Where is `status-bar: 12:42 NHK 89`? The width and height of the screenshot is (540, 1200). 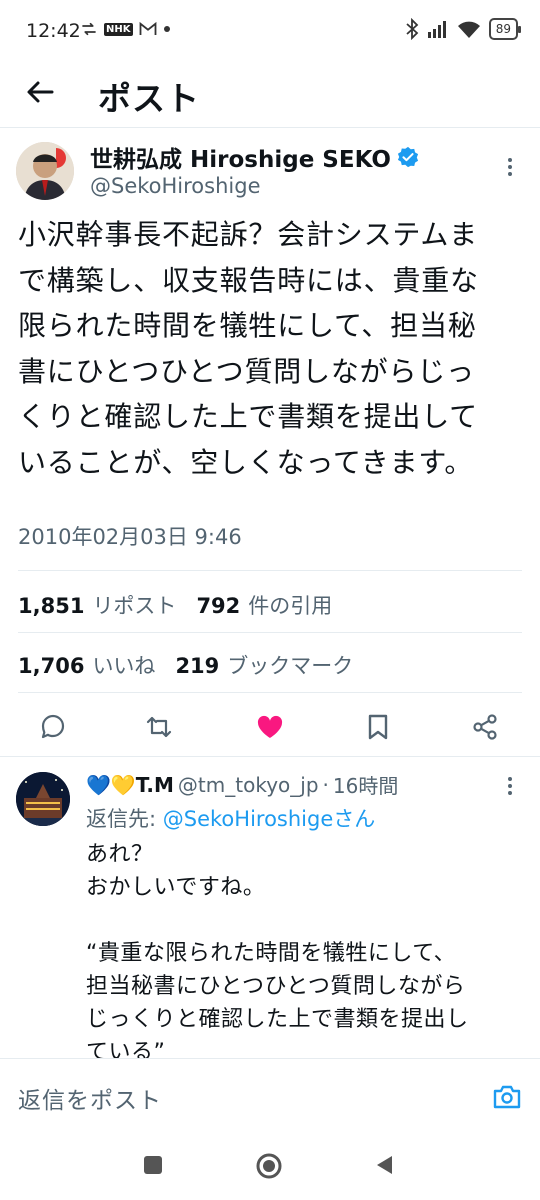 status-bar: 12:42 NHK 89 is located at coordinates (270, 32).